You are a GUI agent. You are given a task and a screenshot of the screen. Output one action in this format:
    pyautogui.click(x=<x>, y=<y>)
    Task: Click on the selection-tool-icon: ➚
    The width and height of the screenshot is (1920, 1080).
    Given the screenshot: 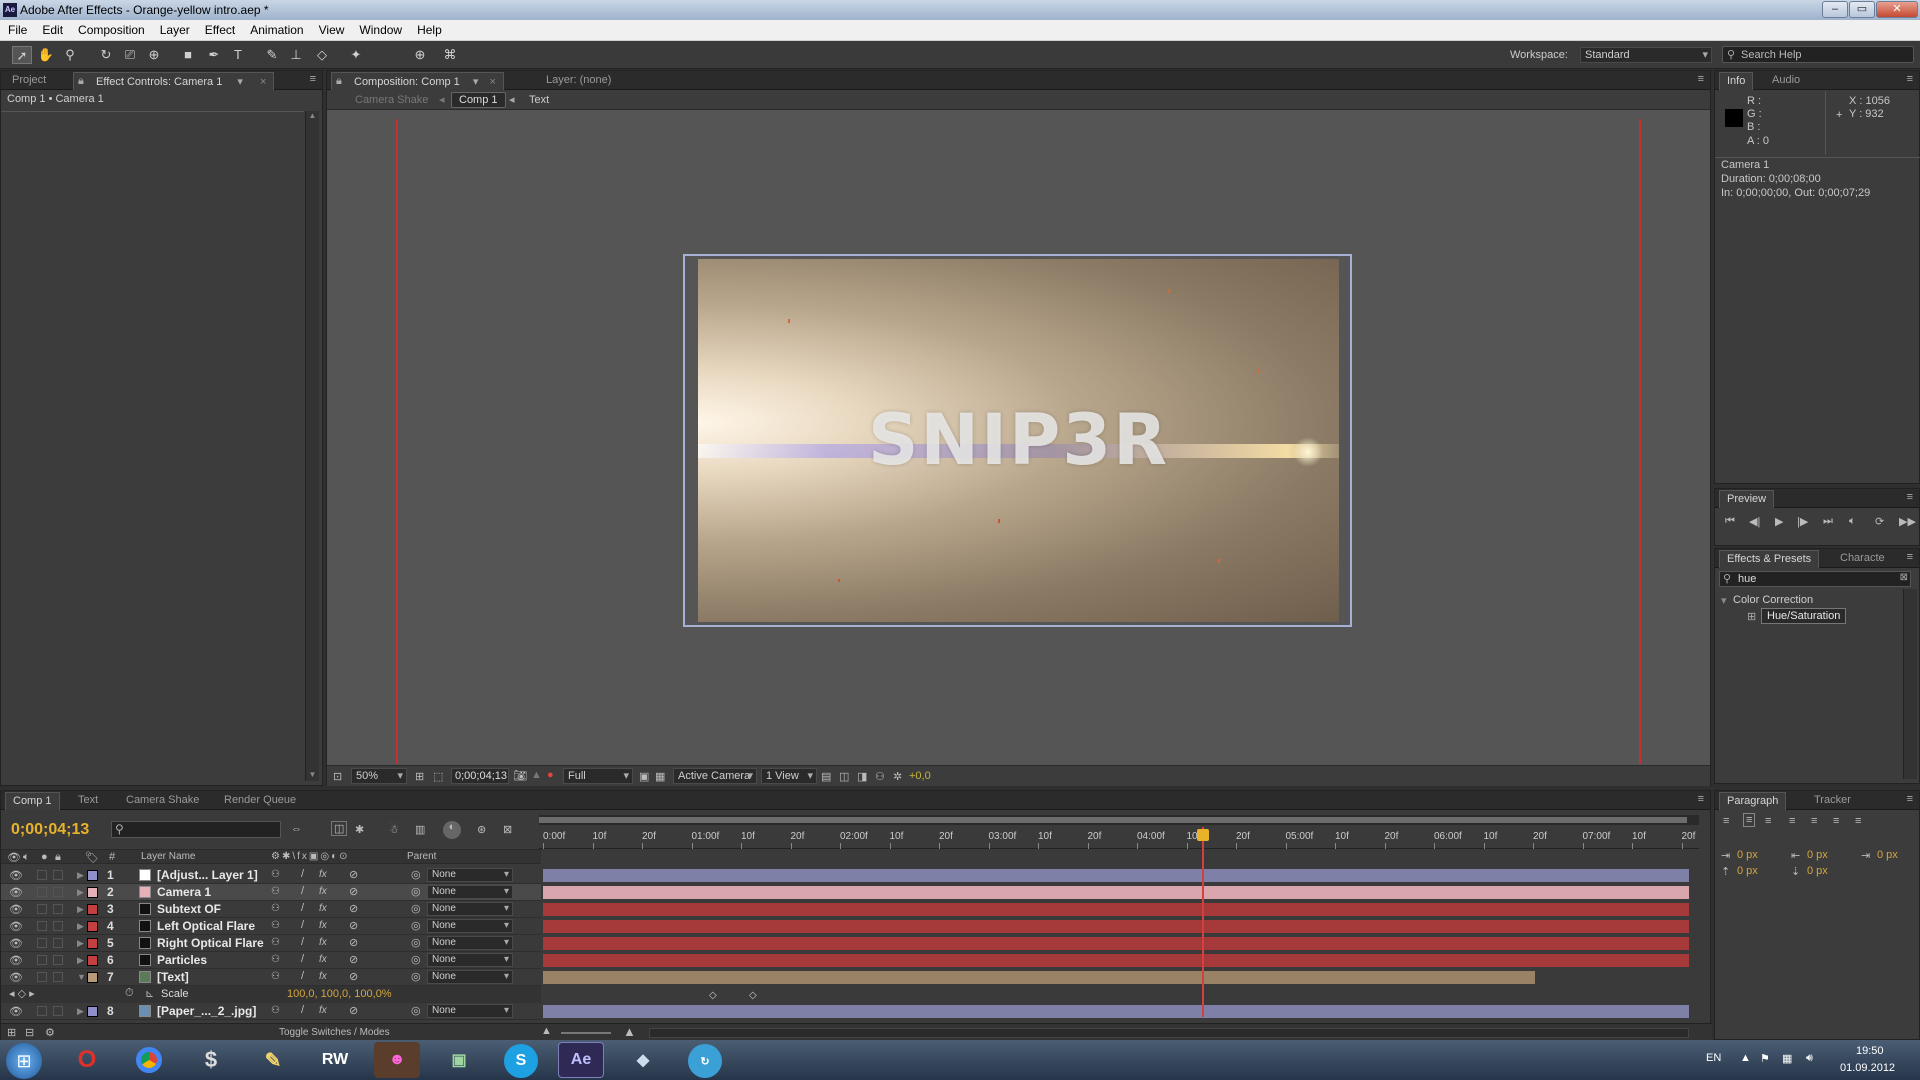 What is the action you would take?
    pyautogui.click(x=22, y=55)
    